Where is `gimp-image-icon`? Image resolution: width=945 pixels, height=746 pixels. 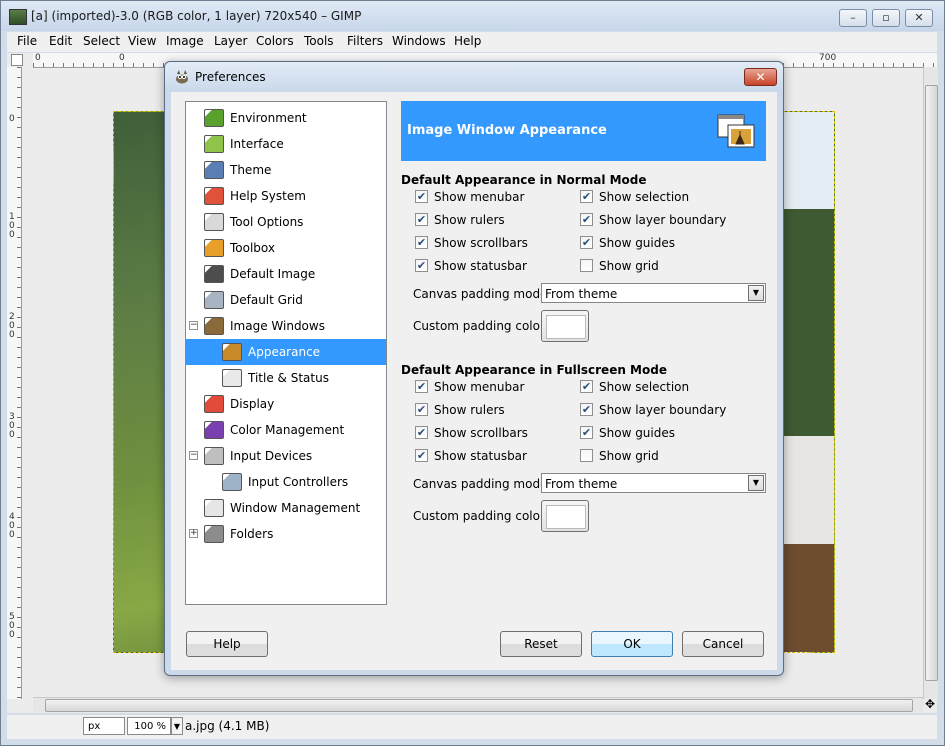
gimp-image-icon is located at coordinates (18, 17).